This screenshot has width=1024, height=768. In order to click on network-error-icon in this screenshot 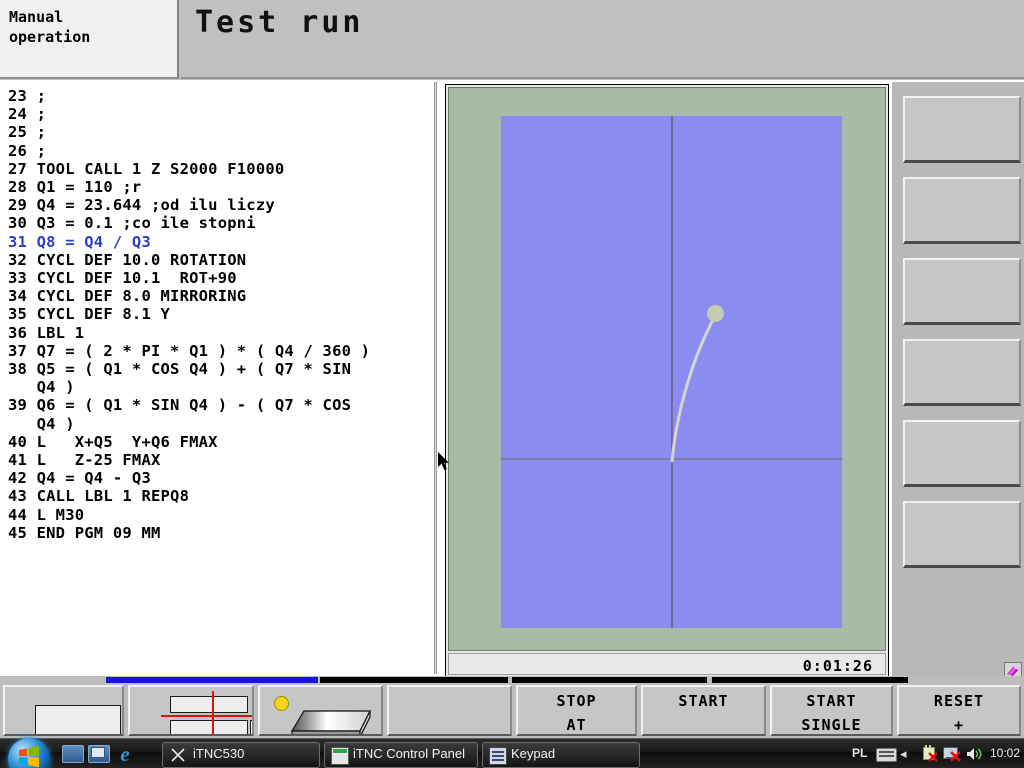, I will do `click(952, 754)`.